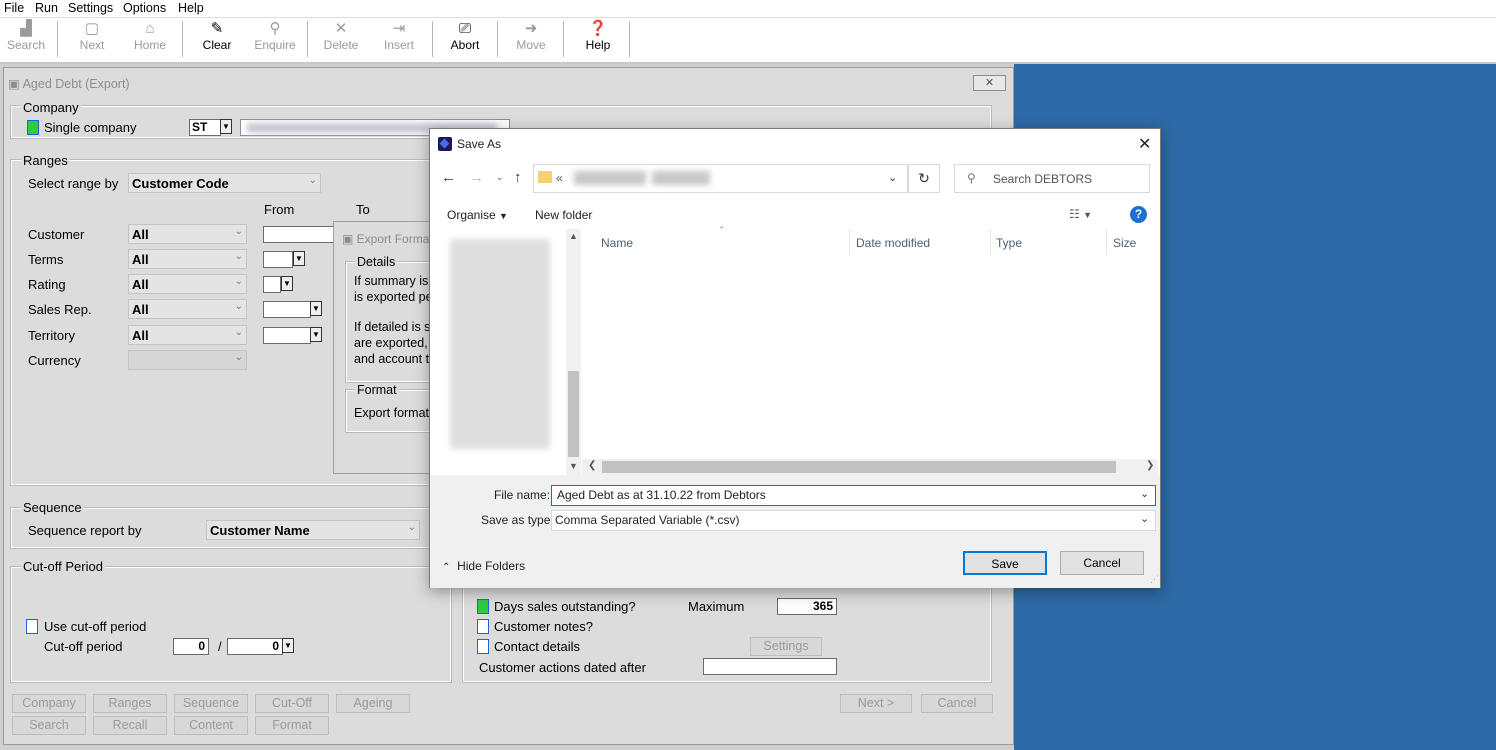 The width and height of the screenshot is (1496, 750). Describe the element at coordinates (770, 666) in the screenshot. I see `actions-after-field` at that location.